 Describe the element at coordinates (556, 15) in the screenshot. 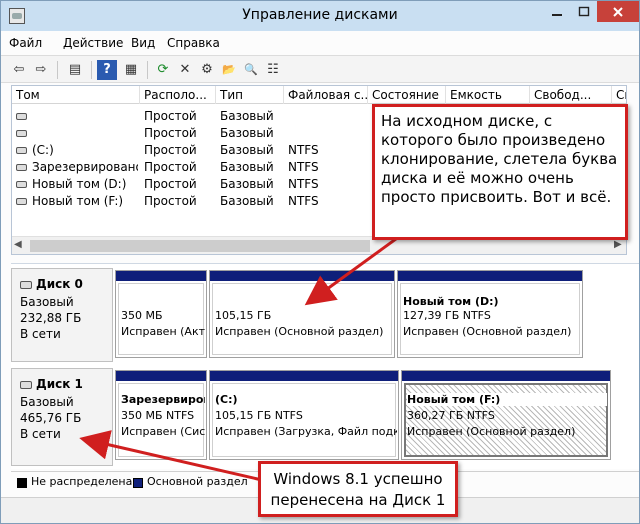

I see `minimize-icon` at that location.